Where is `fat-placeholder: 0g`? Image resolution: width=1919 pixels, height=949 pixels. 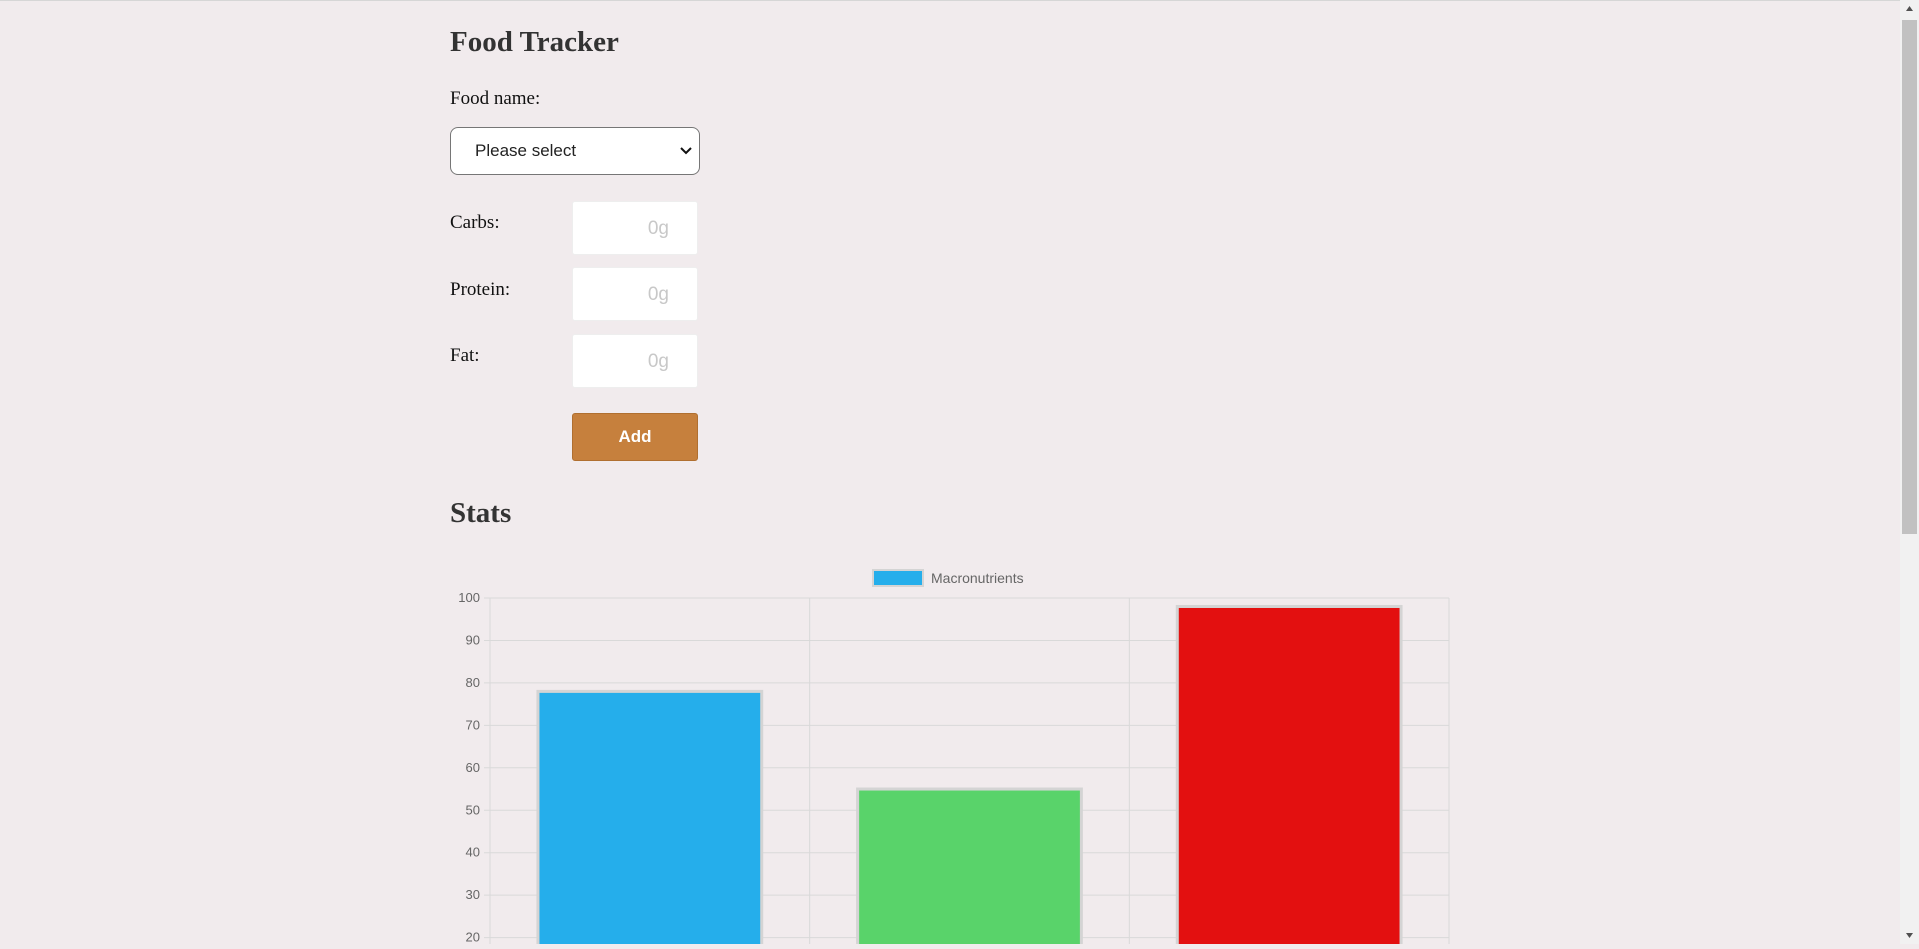
fat-placeholder: 0g is located at coordinates (658, 361).